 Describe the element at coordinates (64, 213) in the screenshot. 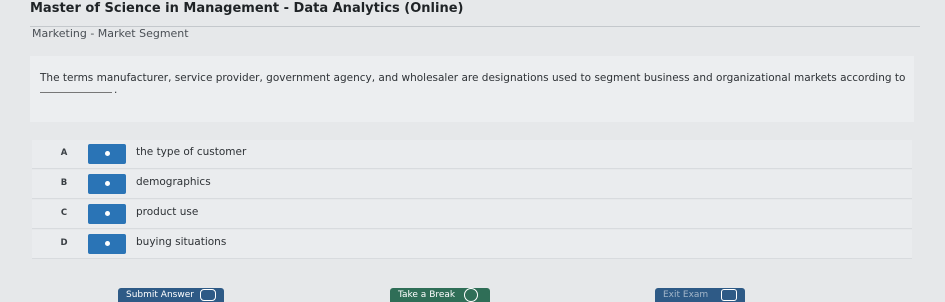

I see `option-letter: C` at that location.